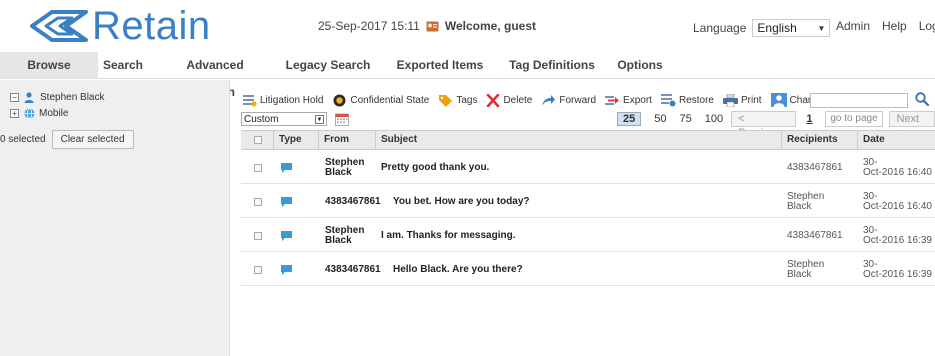  I want to click on column-header-recipients: Recipients, so click(819, 140).